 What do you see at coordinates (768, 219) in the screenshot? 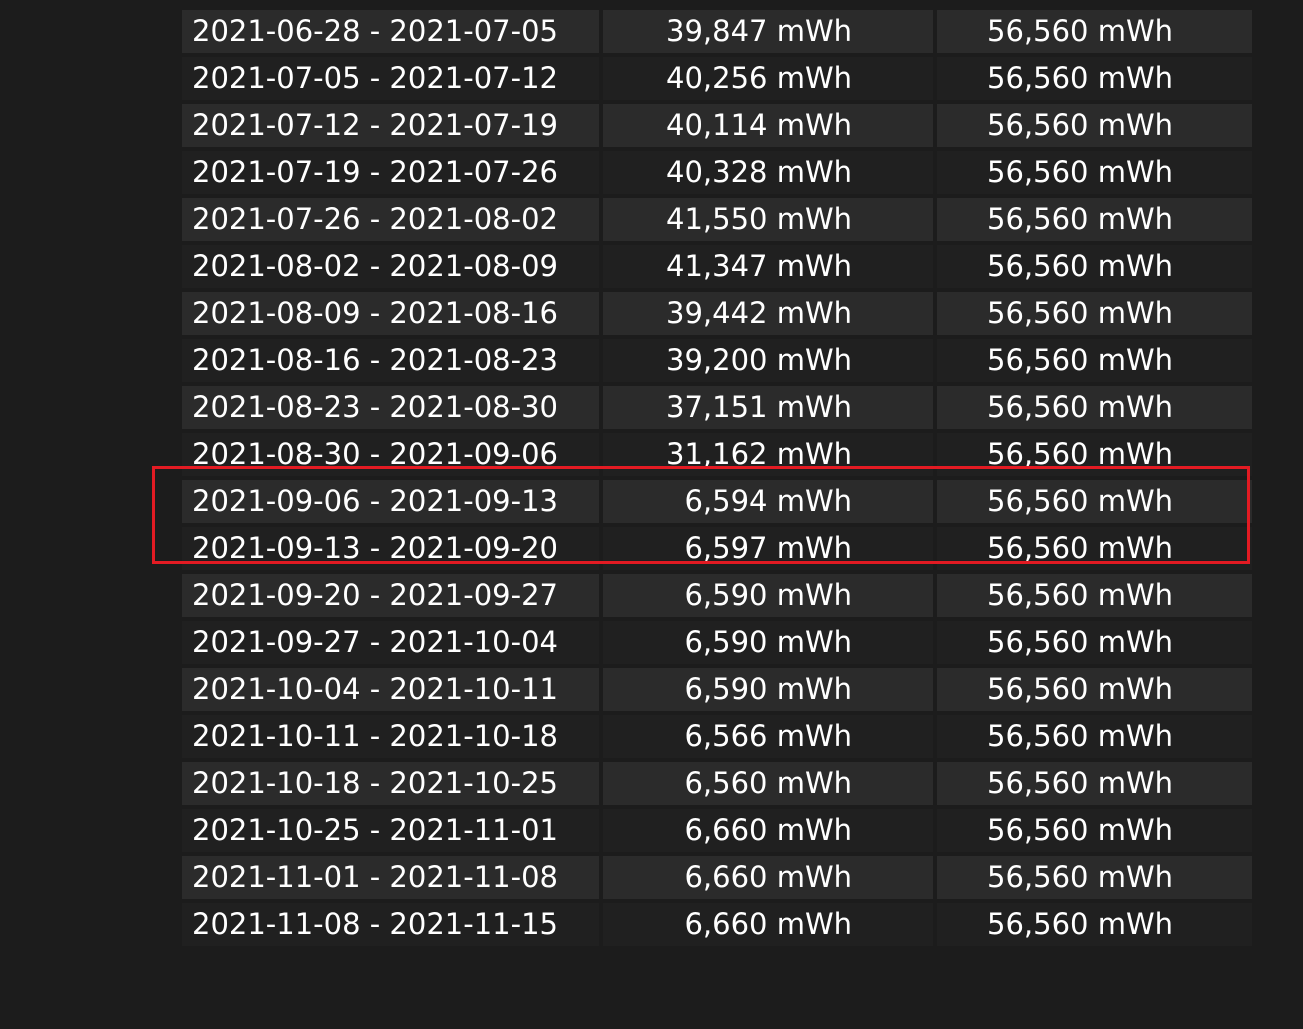
I see `full-charge-capacity-cell: 41,550 mWh` at bounding box center [768, 219].